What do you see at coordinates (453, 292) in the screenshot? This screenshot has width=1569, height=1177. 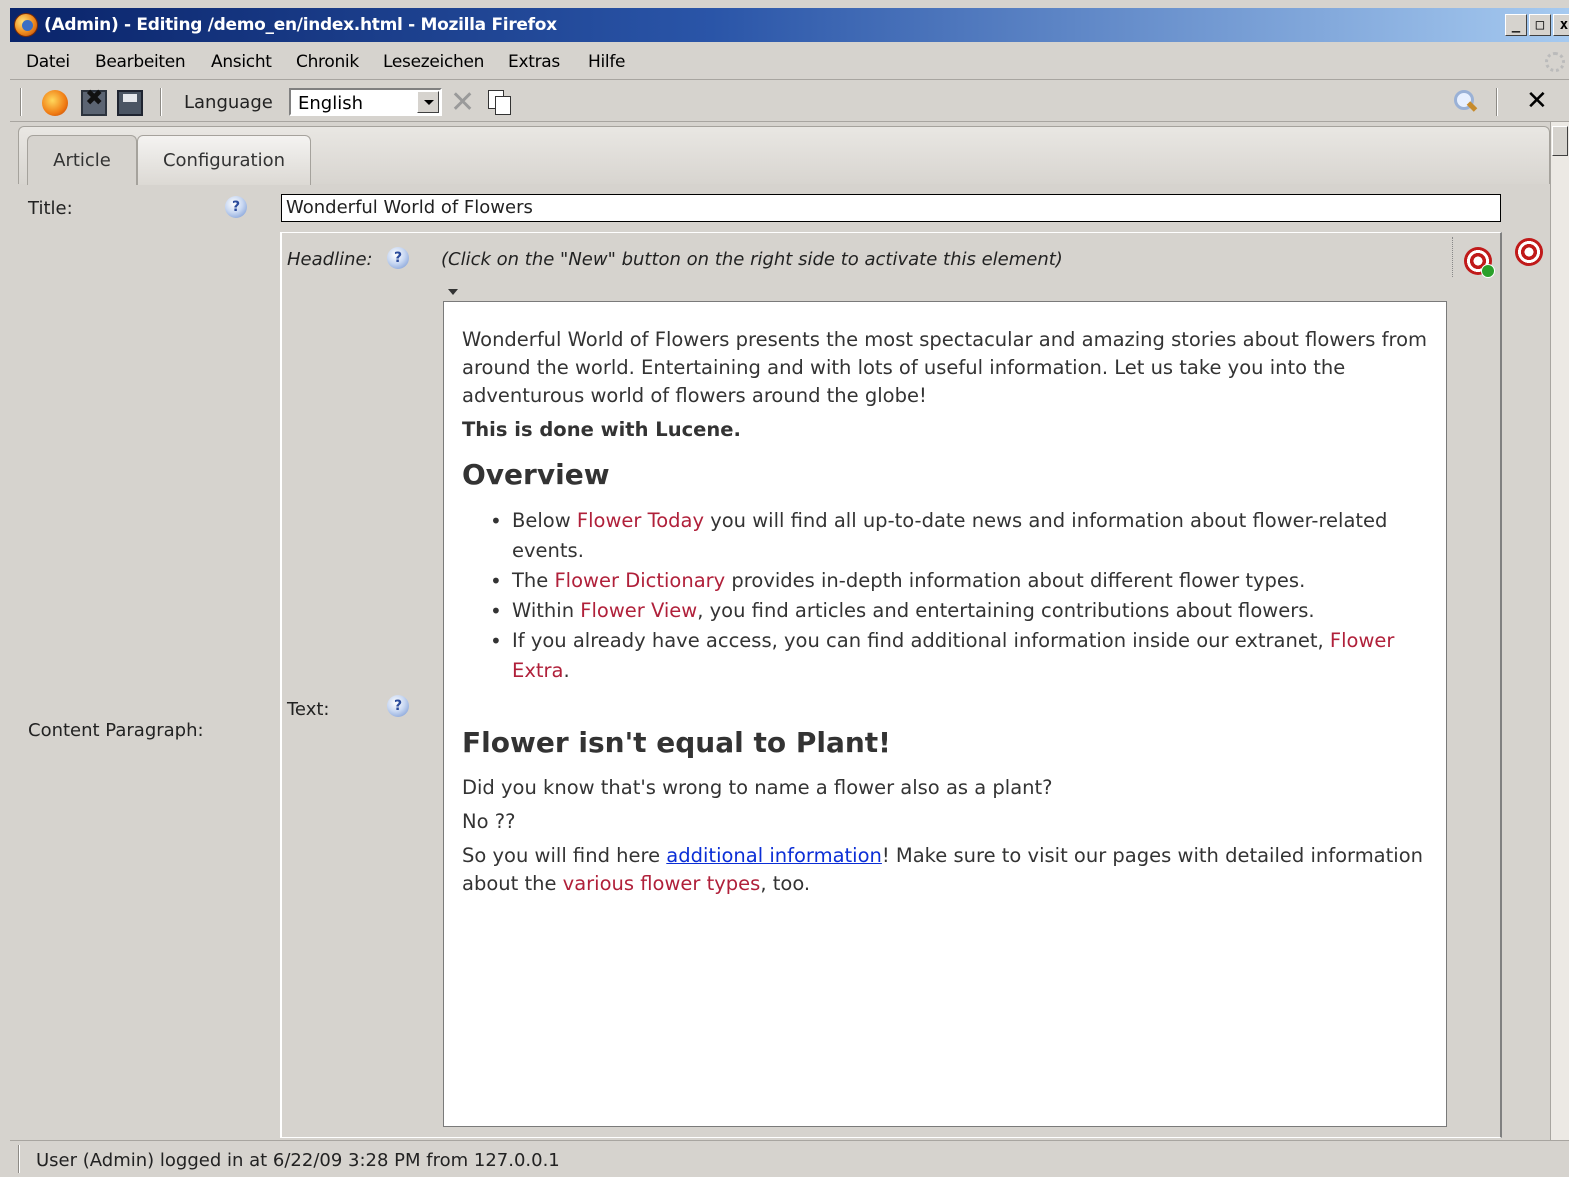 I see `collapse-arrow-icon` at bounding box center [453, 292].